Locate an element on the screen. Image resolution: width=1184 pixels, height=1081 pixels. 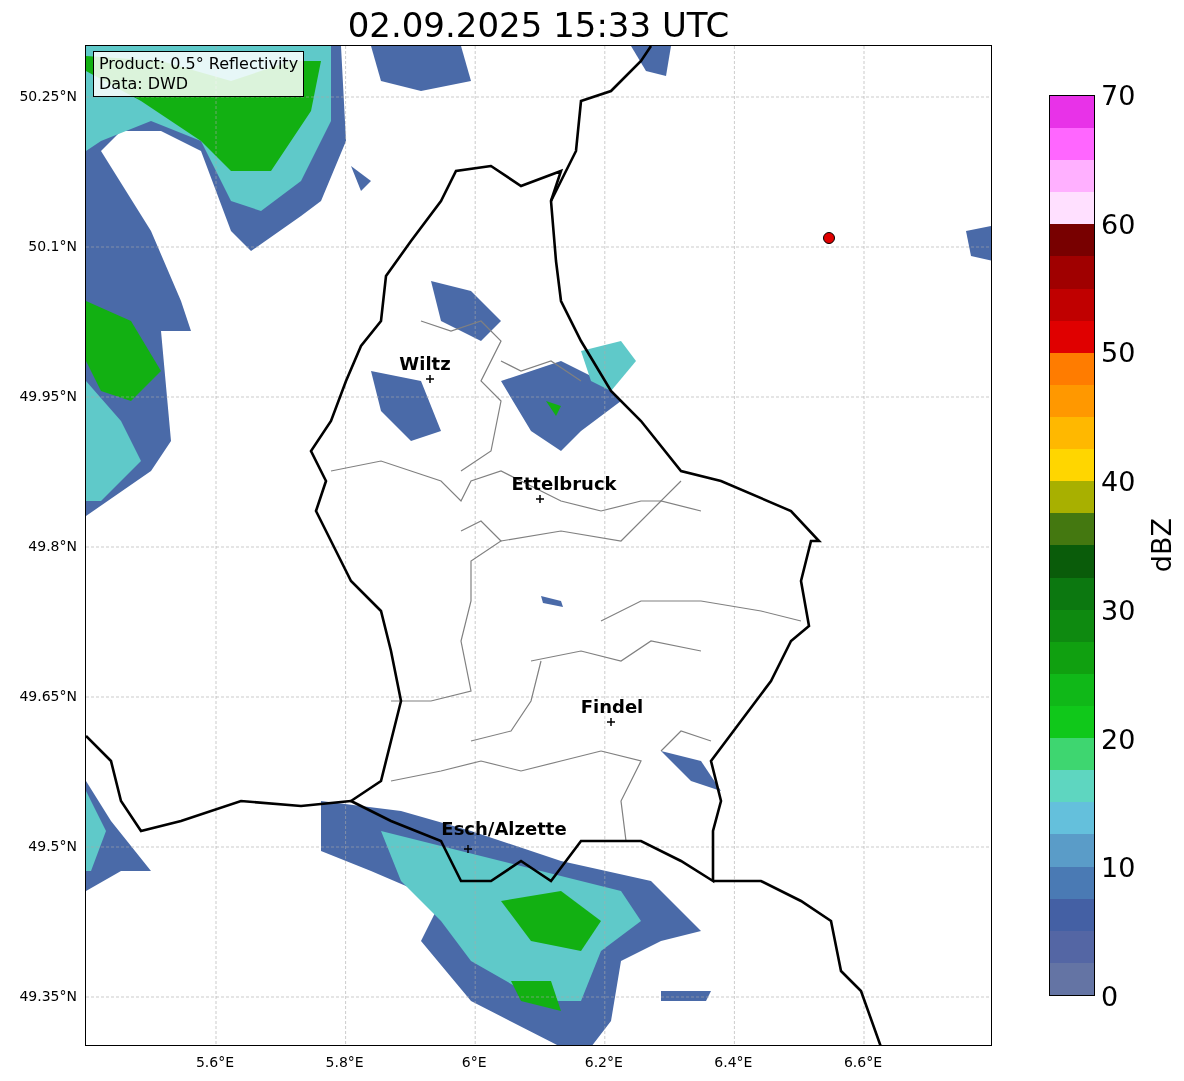
axis-tick-label: 6.4°E is located at coordinates (733, 1062).